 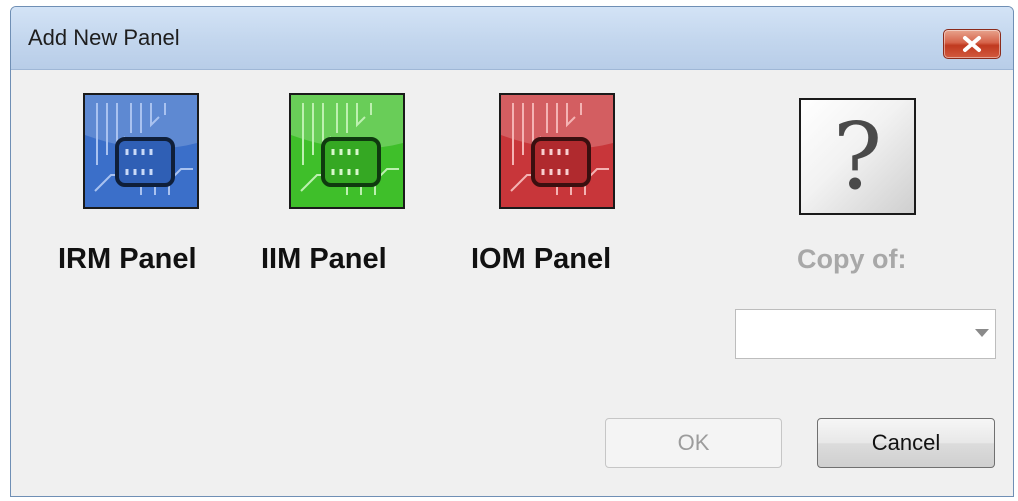 I want to click on iom-panel-option: IOM Panel, so click(x=575, y=188).